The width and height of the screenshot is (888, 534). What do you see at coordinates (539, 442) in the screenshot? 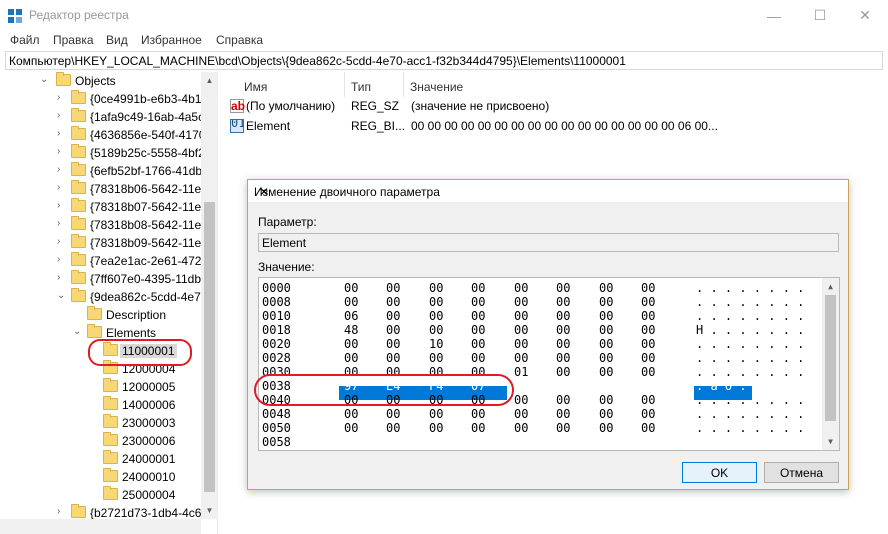
I see `hex-row: 0058` at bounding box center [539, 442].